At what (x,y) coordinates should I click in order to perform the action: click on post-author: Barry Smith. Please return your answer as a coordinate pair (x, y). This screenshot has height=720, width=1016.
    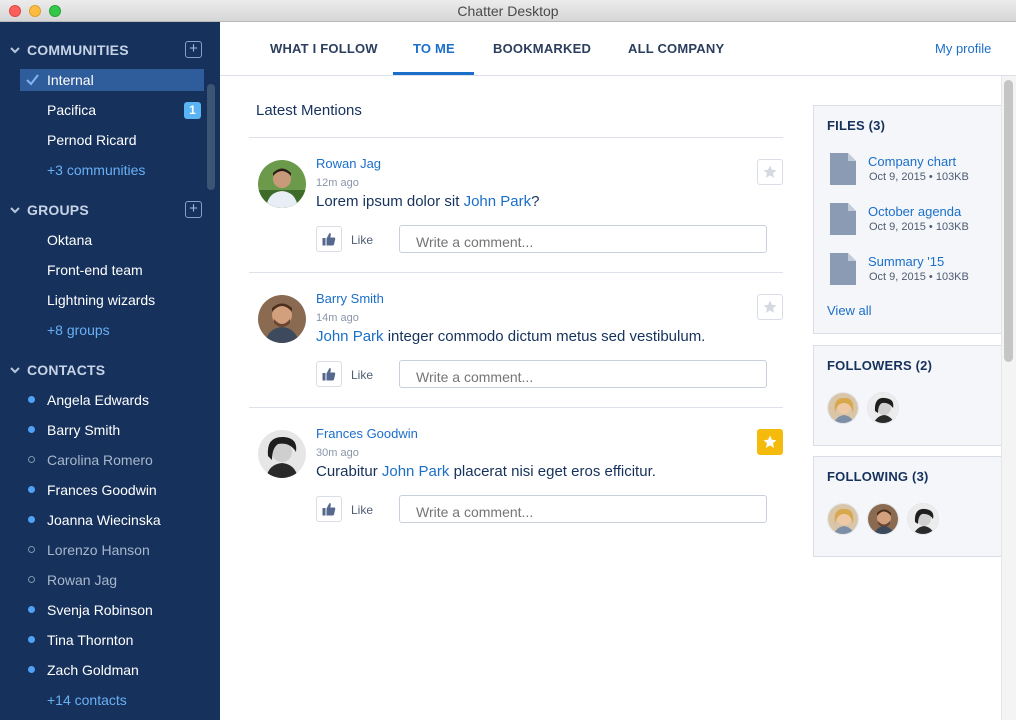
    Looking at the image, I should click on (350, 298).